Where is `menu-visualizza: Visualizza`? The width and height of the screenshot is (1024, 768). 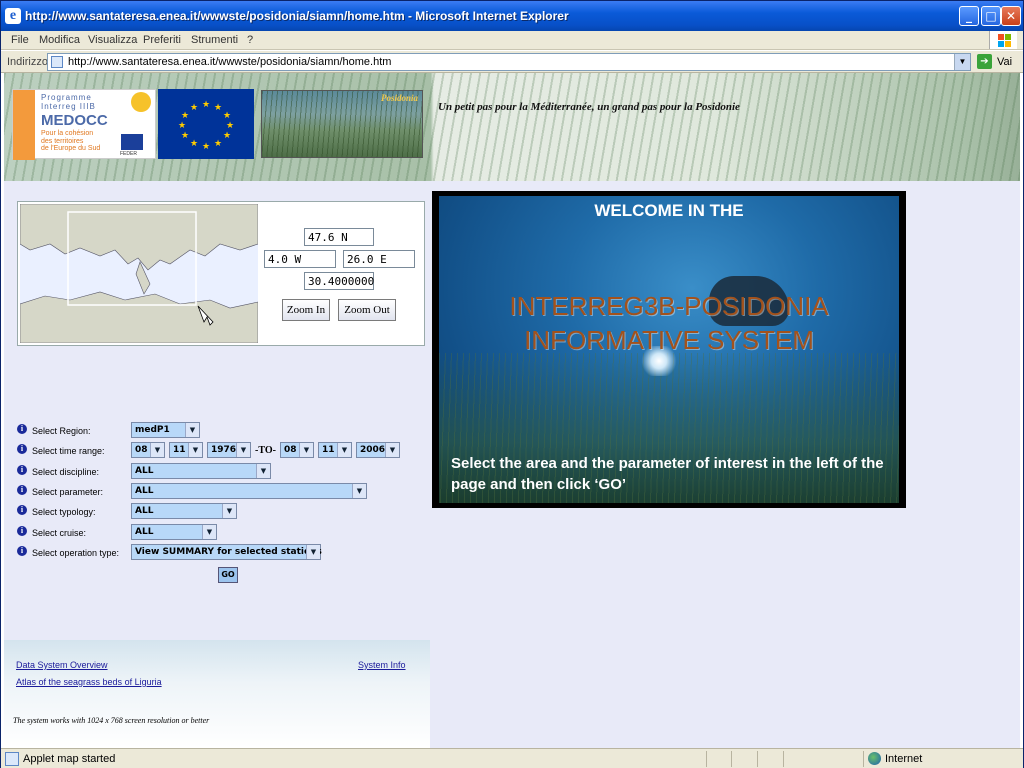 menu-visualizza: Visualizza is located at coordinates (112, 40).